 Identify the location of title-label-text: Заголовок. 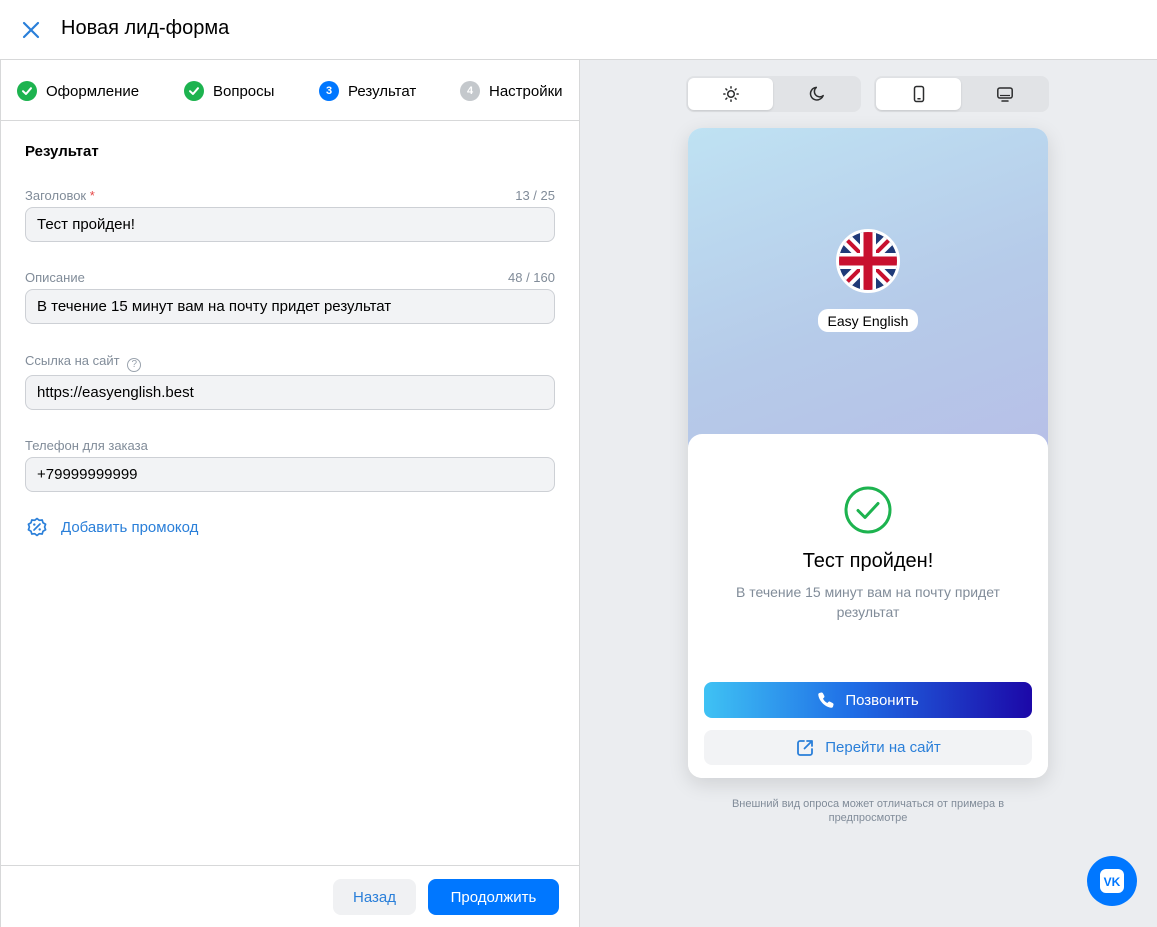
(56, 195).